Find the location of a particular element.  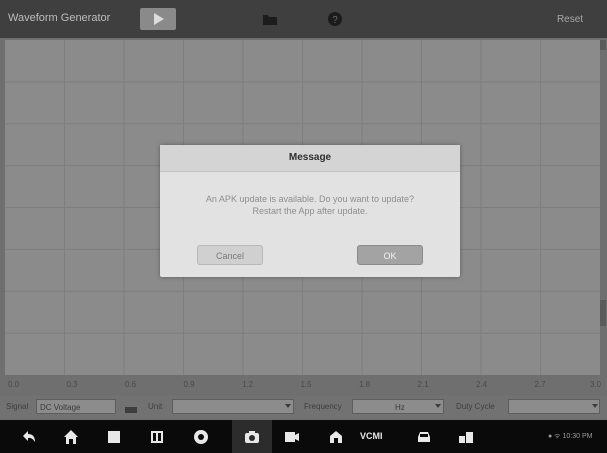

dialog-title: Message is located at coordinates (310, 158).